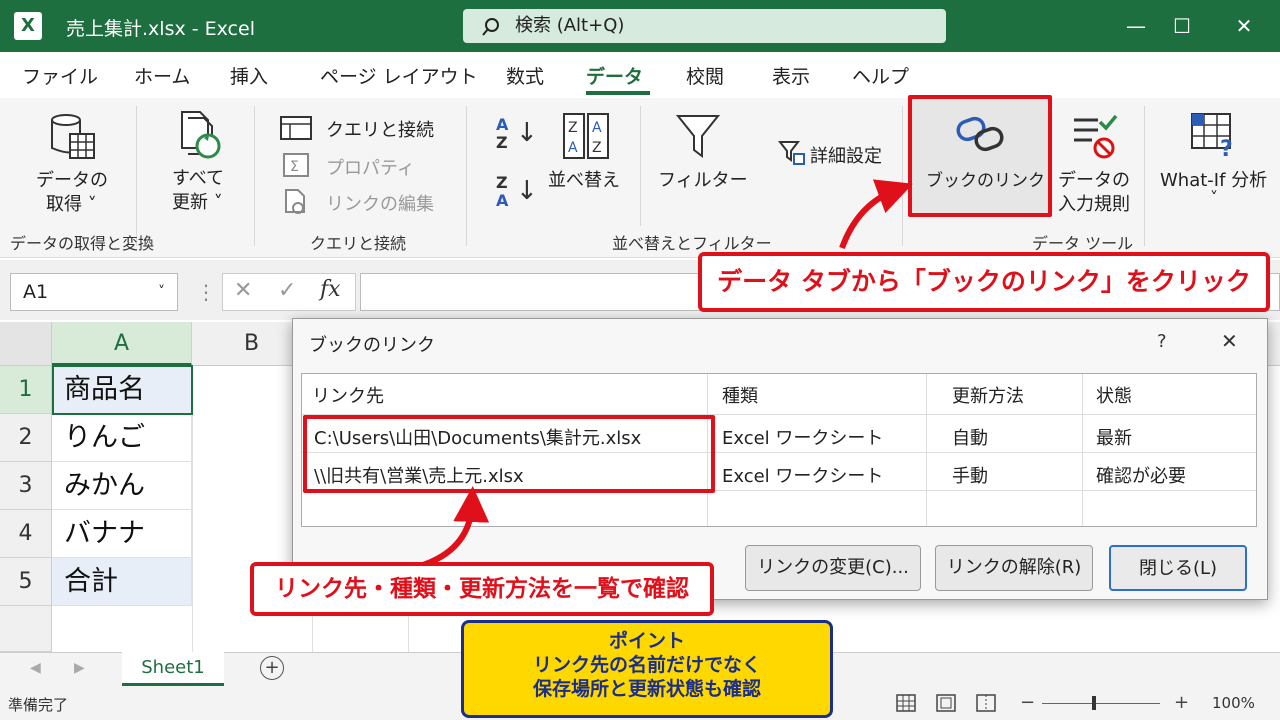 Image resolution: width=1280 pixels, height=720 pixels. I want to click on point-line-1: リンク先の名前だけでなく, so click(646, 665).